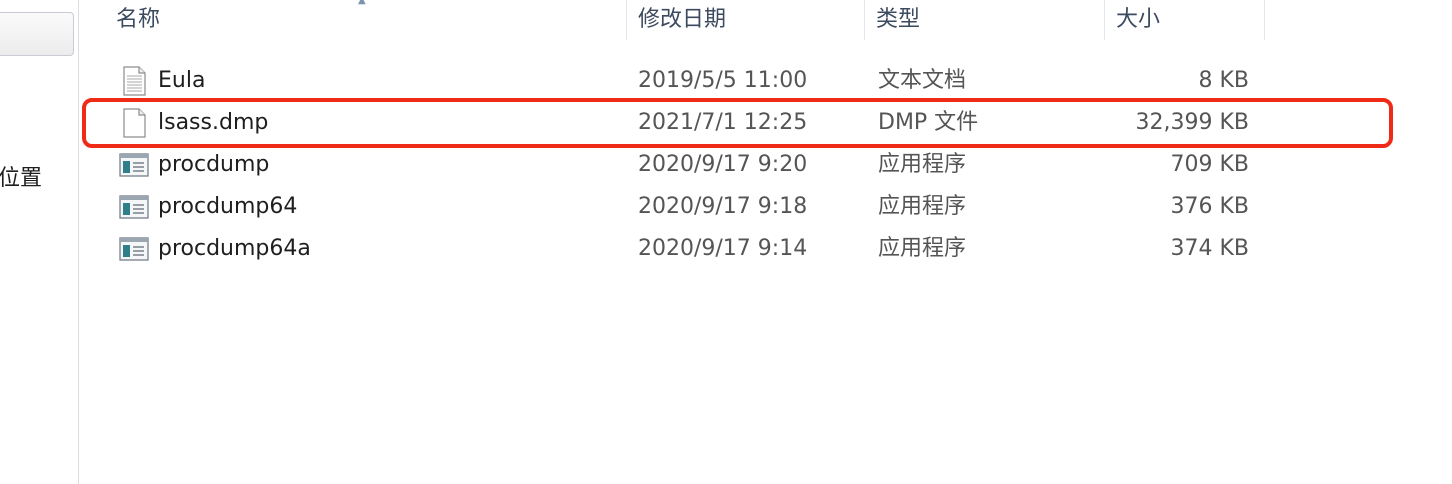 The height and width of the screenshot is (484, 1452). I want to click on file-size: 376 KB, so click(1209, 206).